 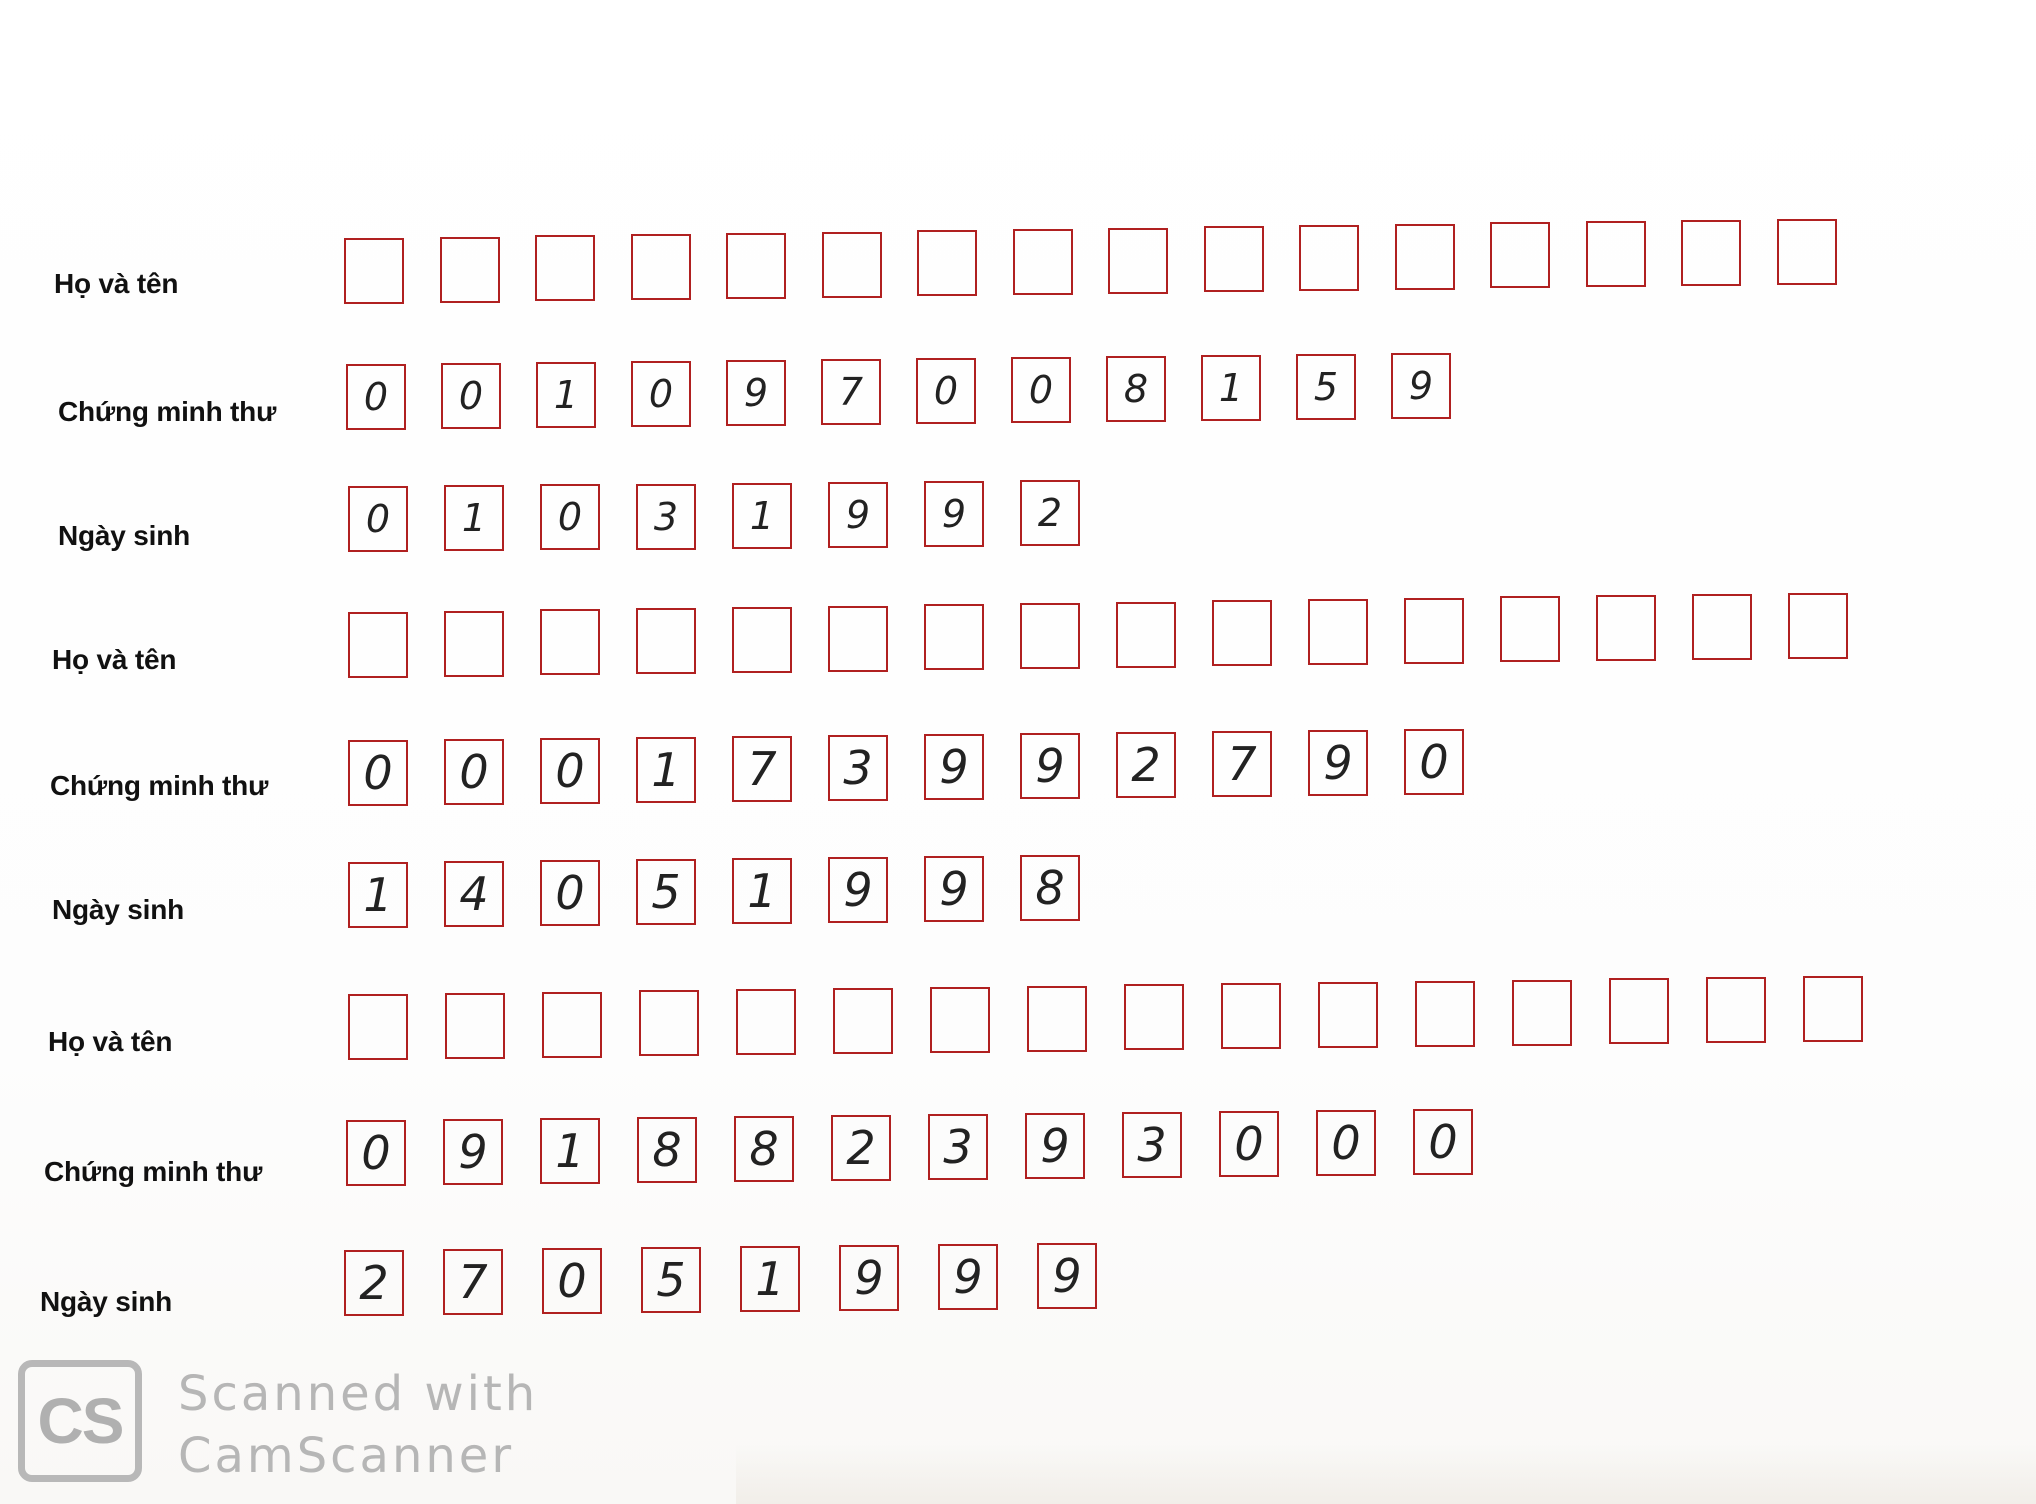 What do you see at coordinates (346, 1456) in the screenshot?
I see `watermark-line-2: CamScanner` at bounding box center [346, 1456].